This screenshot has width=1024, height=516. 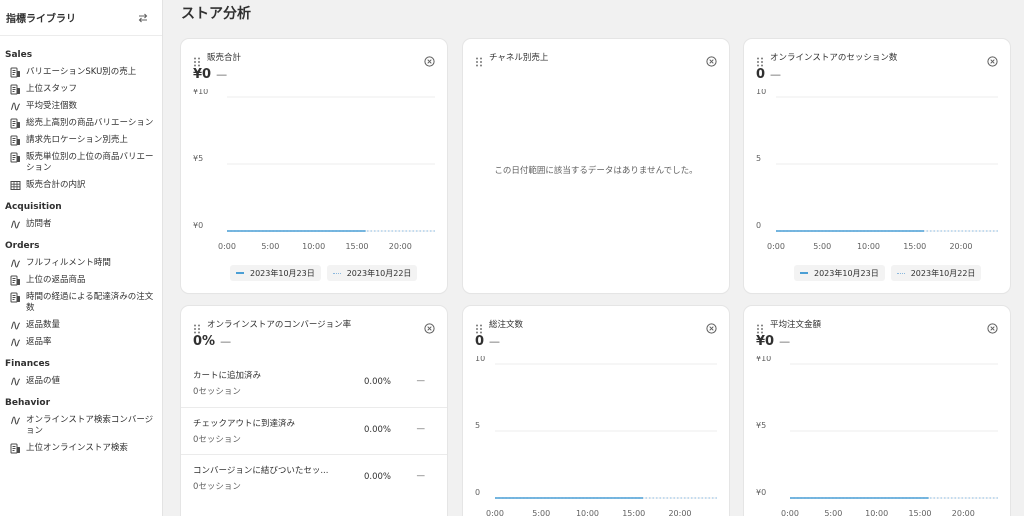 I want to click on card-title: チャネル別売上, so click(x=519, y=58).